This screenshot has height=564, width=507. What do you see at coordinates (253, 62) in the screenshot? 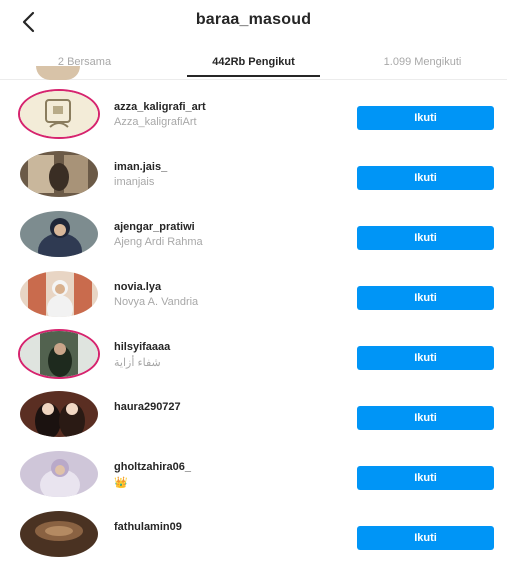
I see `tab-followers: 442Rb Pengikut` at bounding box center [253, 62].